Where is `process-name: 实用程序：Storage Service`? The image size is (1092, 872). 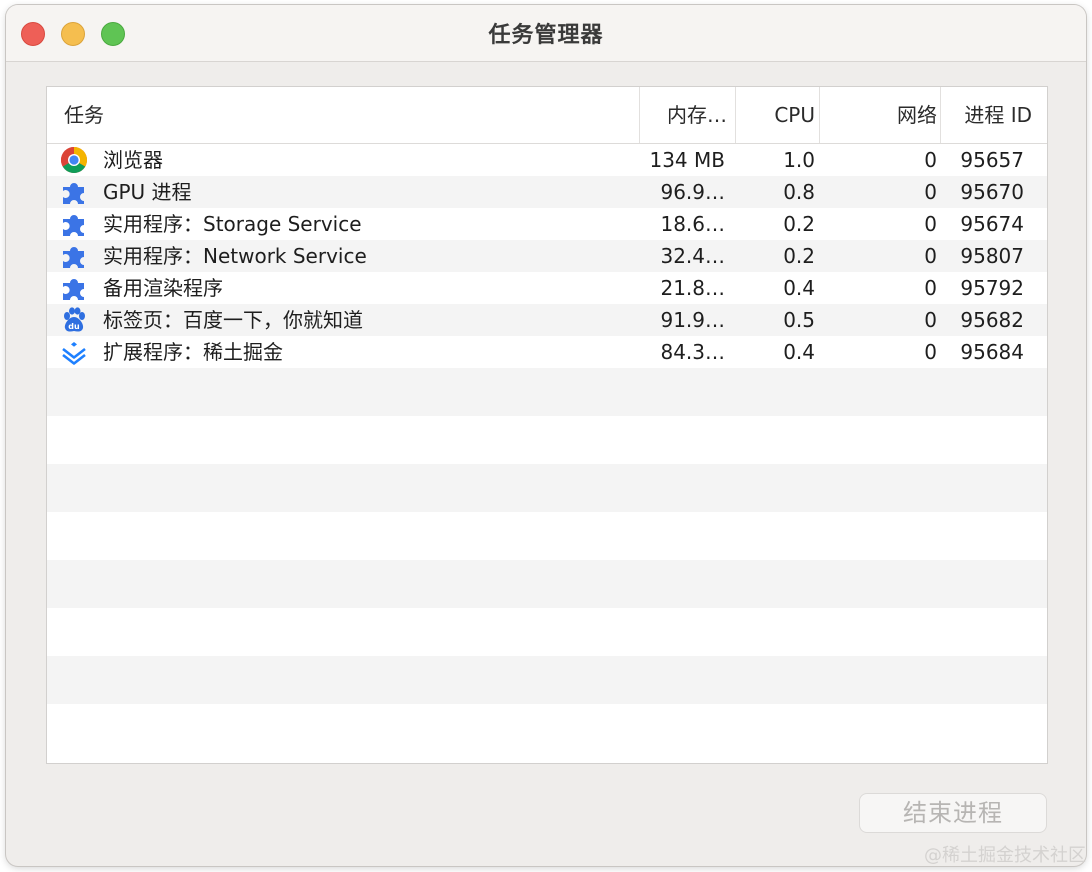
process-name: 实用程序：Storage Service is located at coordinates (232, 224).